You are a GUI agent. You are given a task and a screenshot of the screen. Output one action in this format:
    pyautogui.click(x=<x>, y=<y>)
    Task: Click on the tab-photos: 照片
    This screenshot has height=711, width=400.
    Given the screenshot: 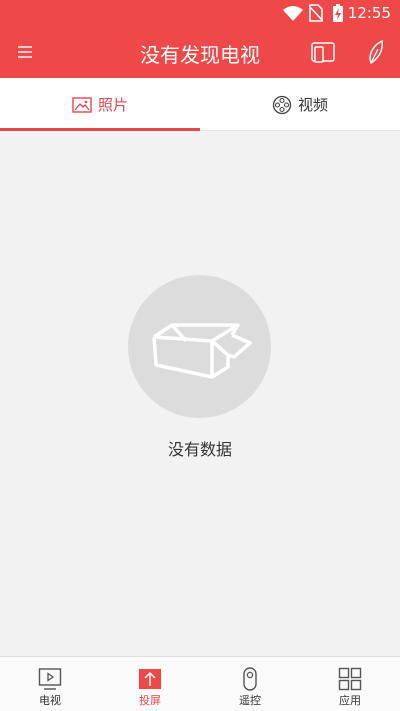 What is the action you would take?
    pyautogui.click(x=100, y=104)
    